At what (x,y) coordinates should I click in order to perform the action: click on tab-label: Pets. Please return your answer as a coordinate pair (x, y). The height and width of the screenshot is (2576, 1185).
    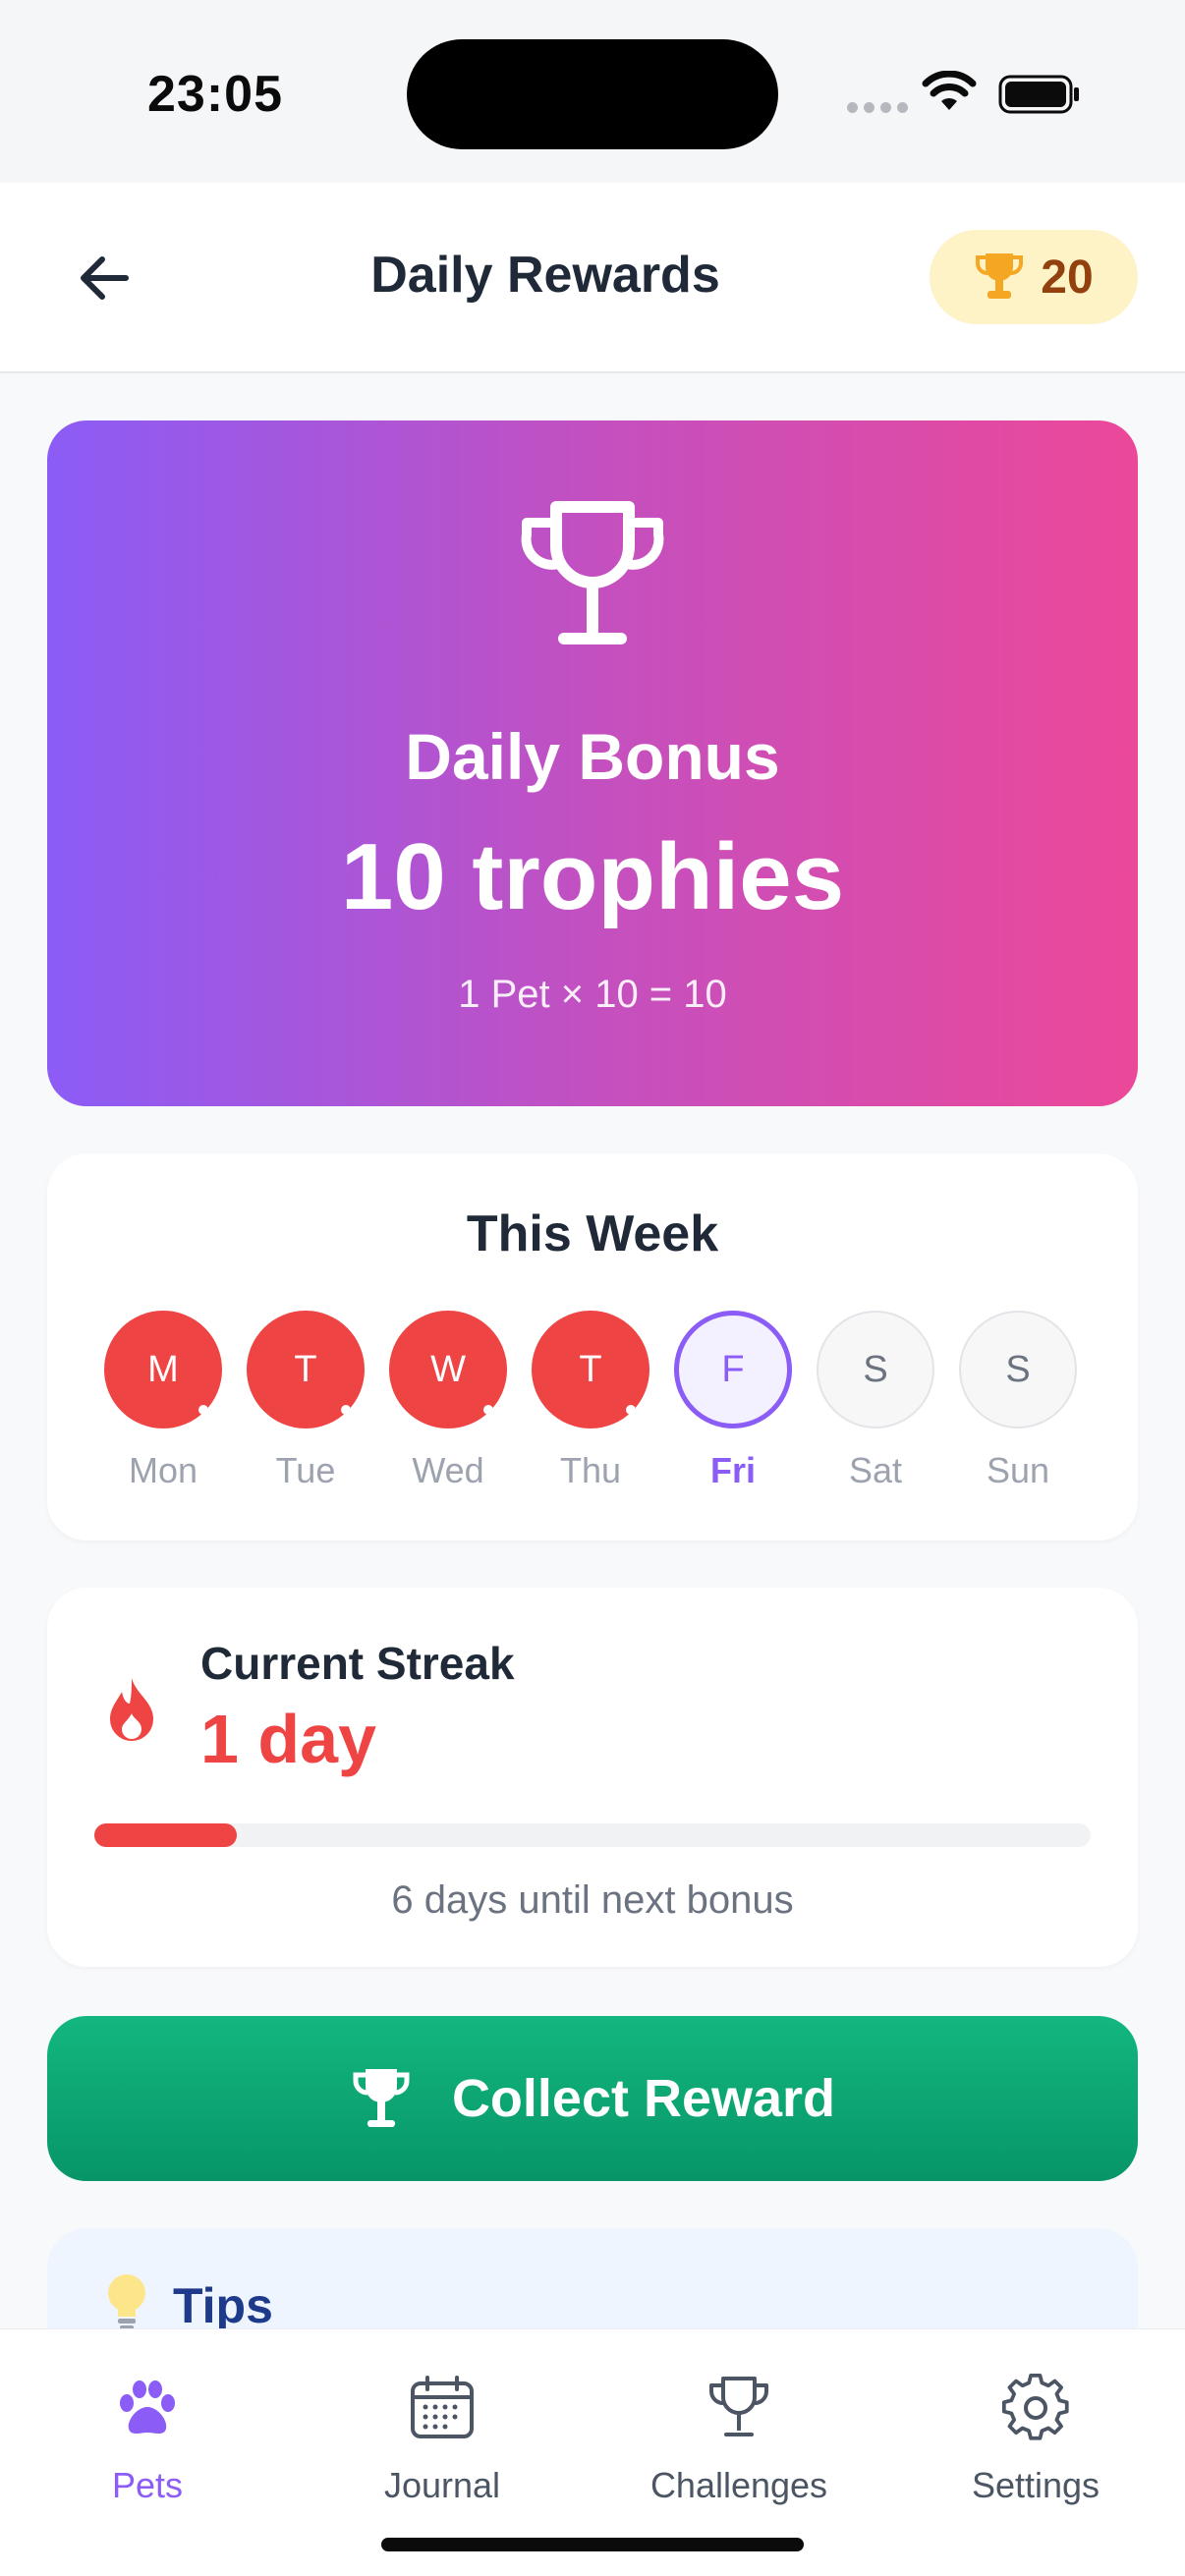
    Looking at the image, I should click on (148, 2485).